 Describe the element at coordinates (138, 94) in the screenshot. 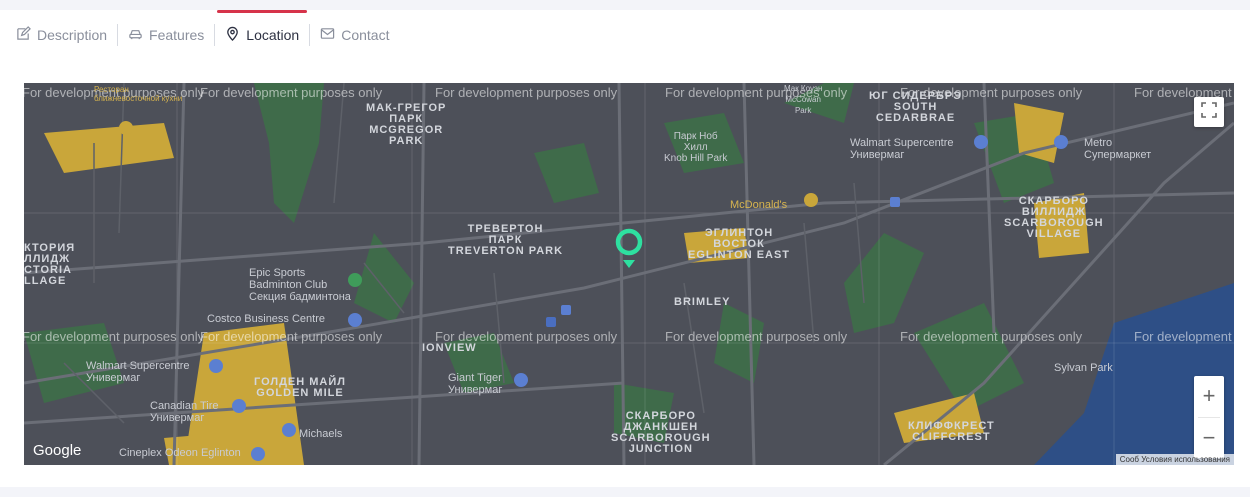

I see `poi-restaurant: Ресторан ближневосточной кухни` at that location.